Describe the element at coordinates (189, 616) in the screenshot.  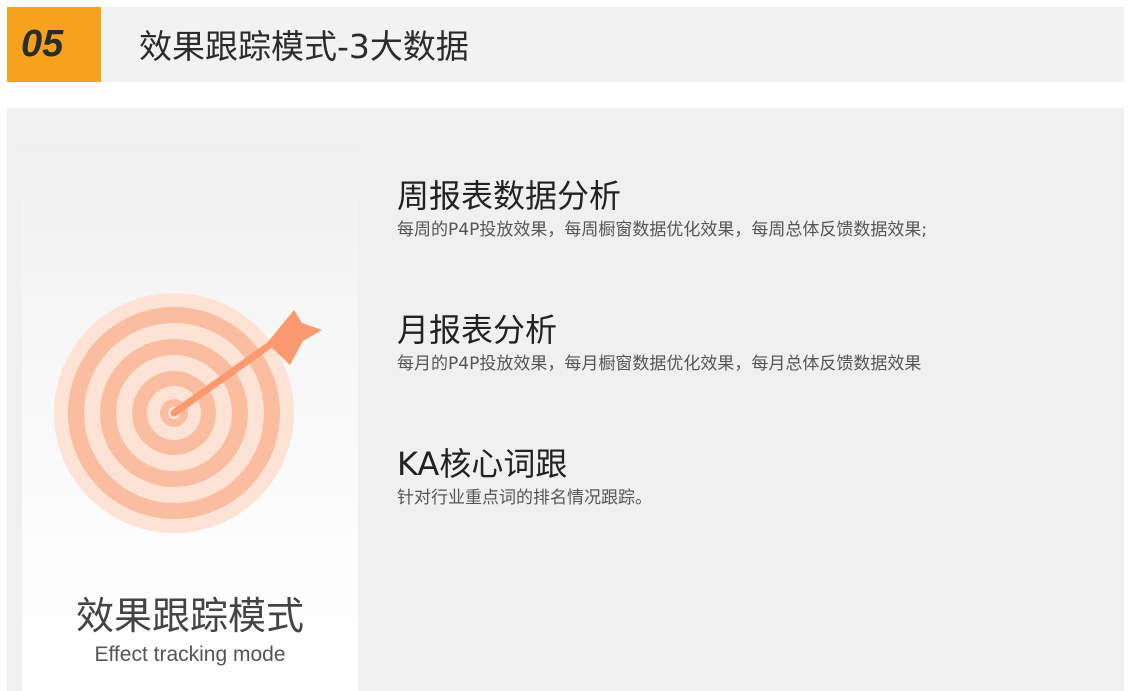
I see `mode-title: 效果跟踪模式` at that location.